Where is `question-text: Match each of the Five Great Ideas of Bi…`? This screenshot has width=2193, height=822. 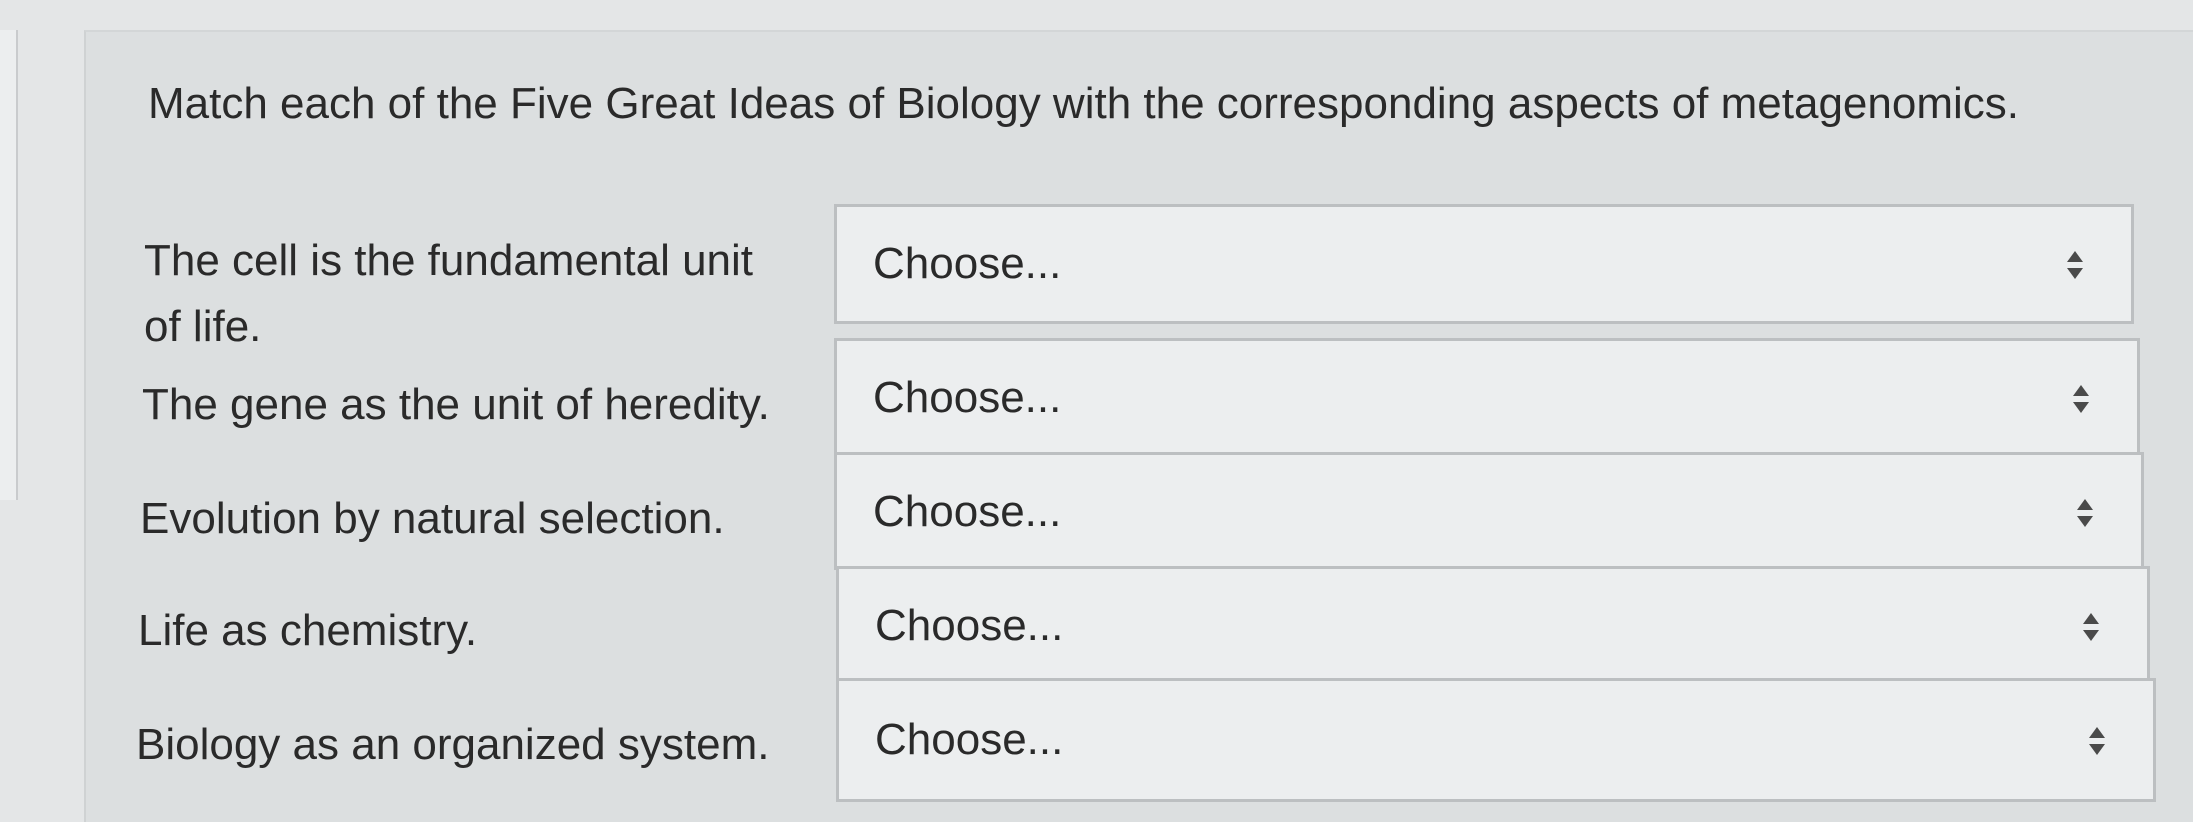 question-text: Match each of the Five Great Ideas of Bi… is located at coordinates (1083, 103).